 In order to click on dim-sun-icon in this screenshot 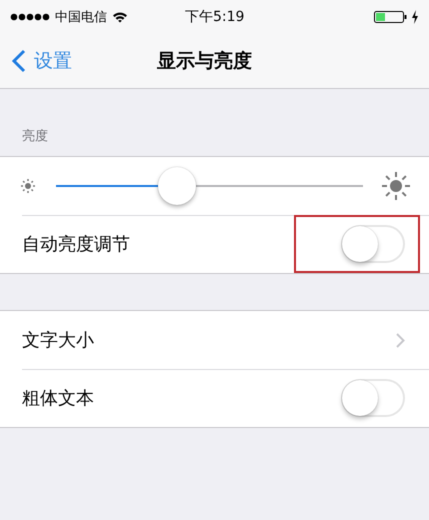, I will do `click(28, 186)`.